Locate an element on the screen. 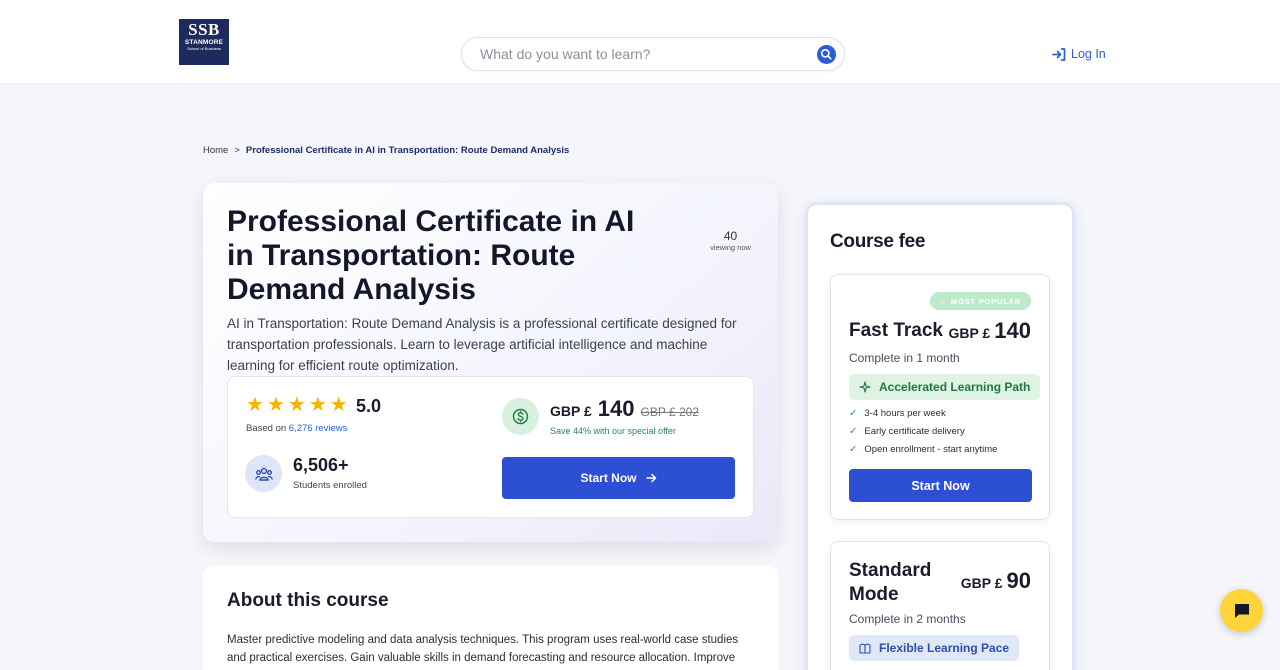 The image size is (1280, 670). plan-price: GBP £ 90 is located at coordinates (996, 581).